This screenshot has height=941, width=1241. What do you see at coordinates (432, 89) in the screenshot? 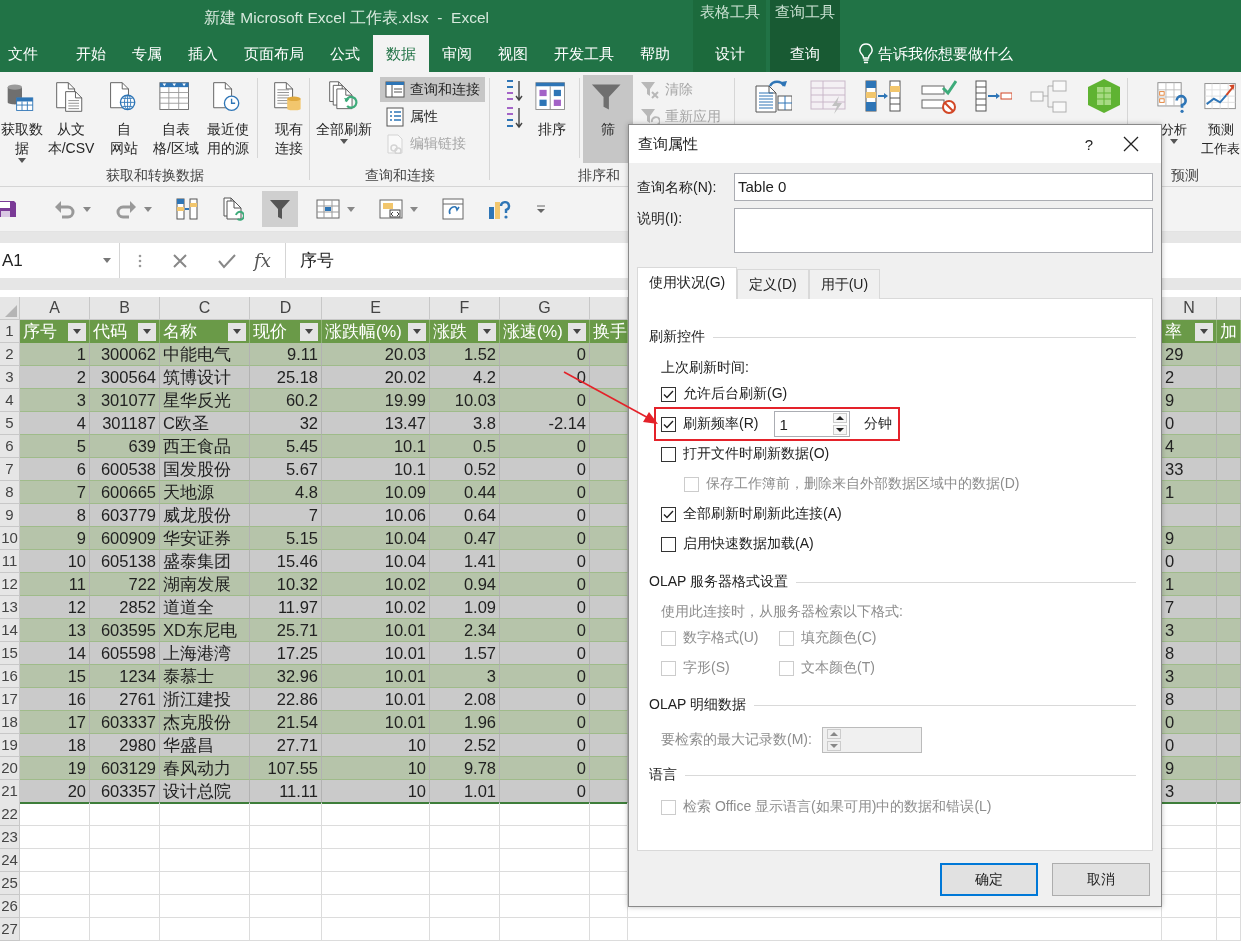
I see `ribbon-button: 查询和连接` at bounding box center [432, 89].